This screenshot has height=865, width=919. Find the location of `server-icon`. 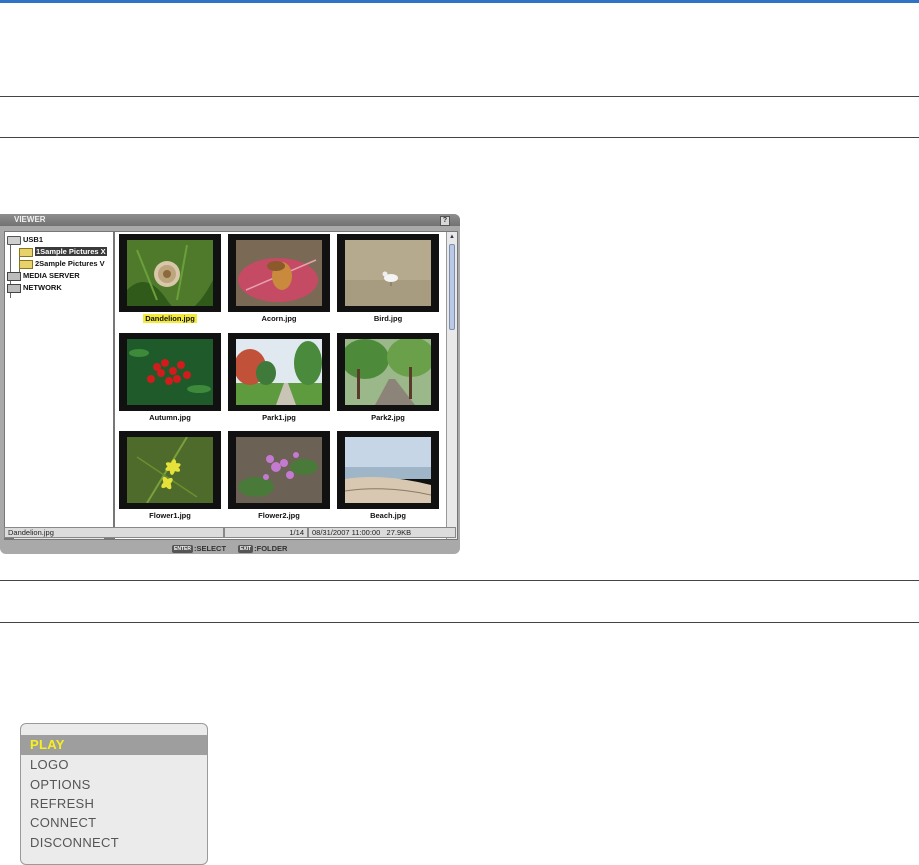

server-icon is located at coordinates (14, 276).